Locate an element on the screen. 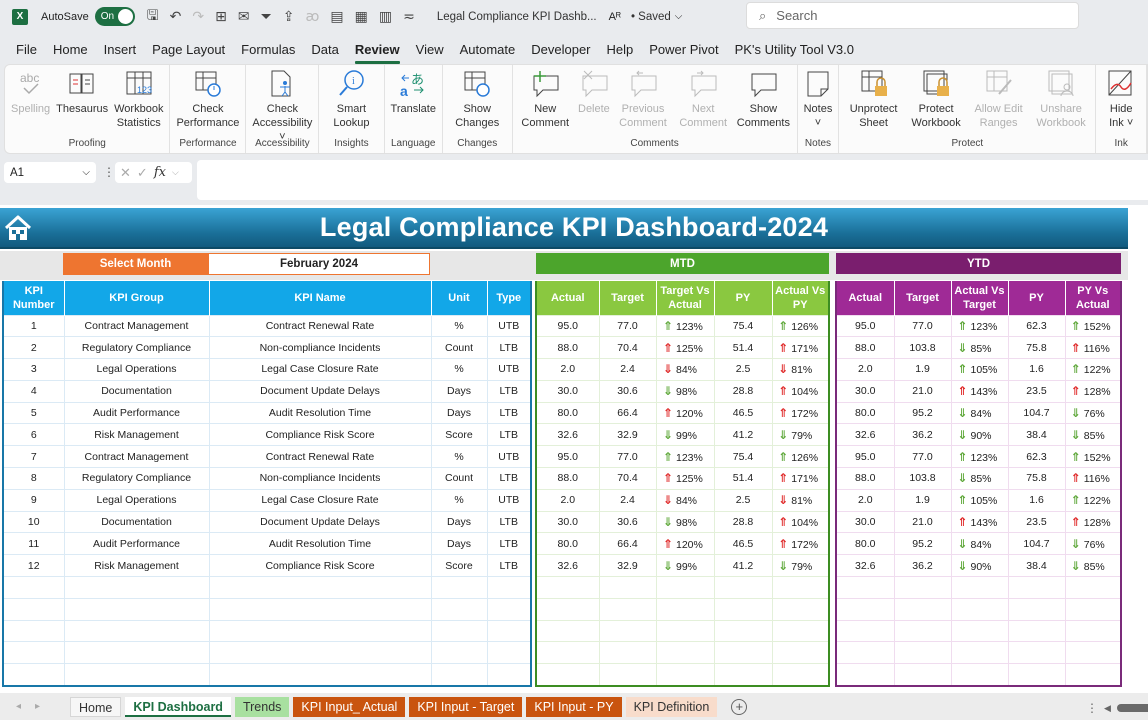 The height and width of the screenshot is (720, 1148). more-options-icon: ⋮ is located at coordinates (109, 172).